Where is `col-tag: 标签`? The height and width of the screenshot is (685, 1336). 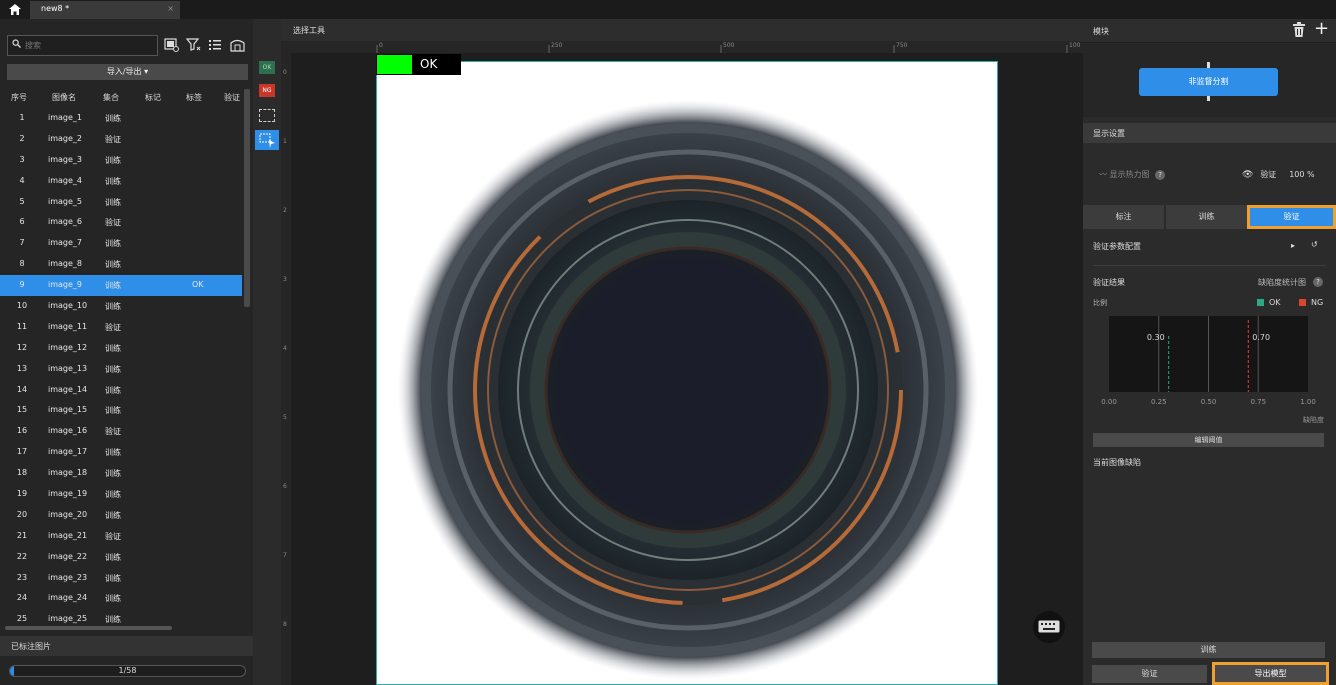
col-tag: 标签 is located at coordinates (194, 97).